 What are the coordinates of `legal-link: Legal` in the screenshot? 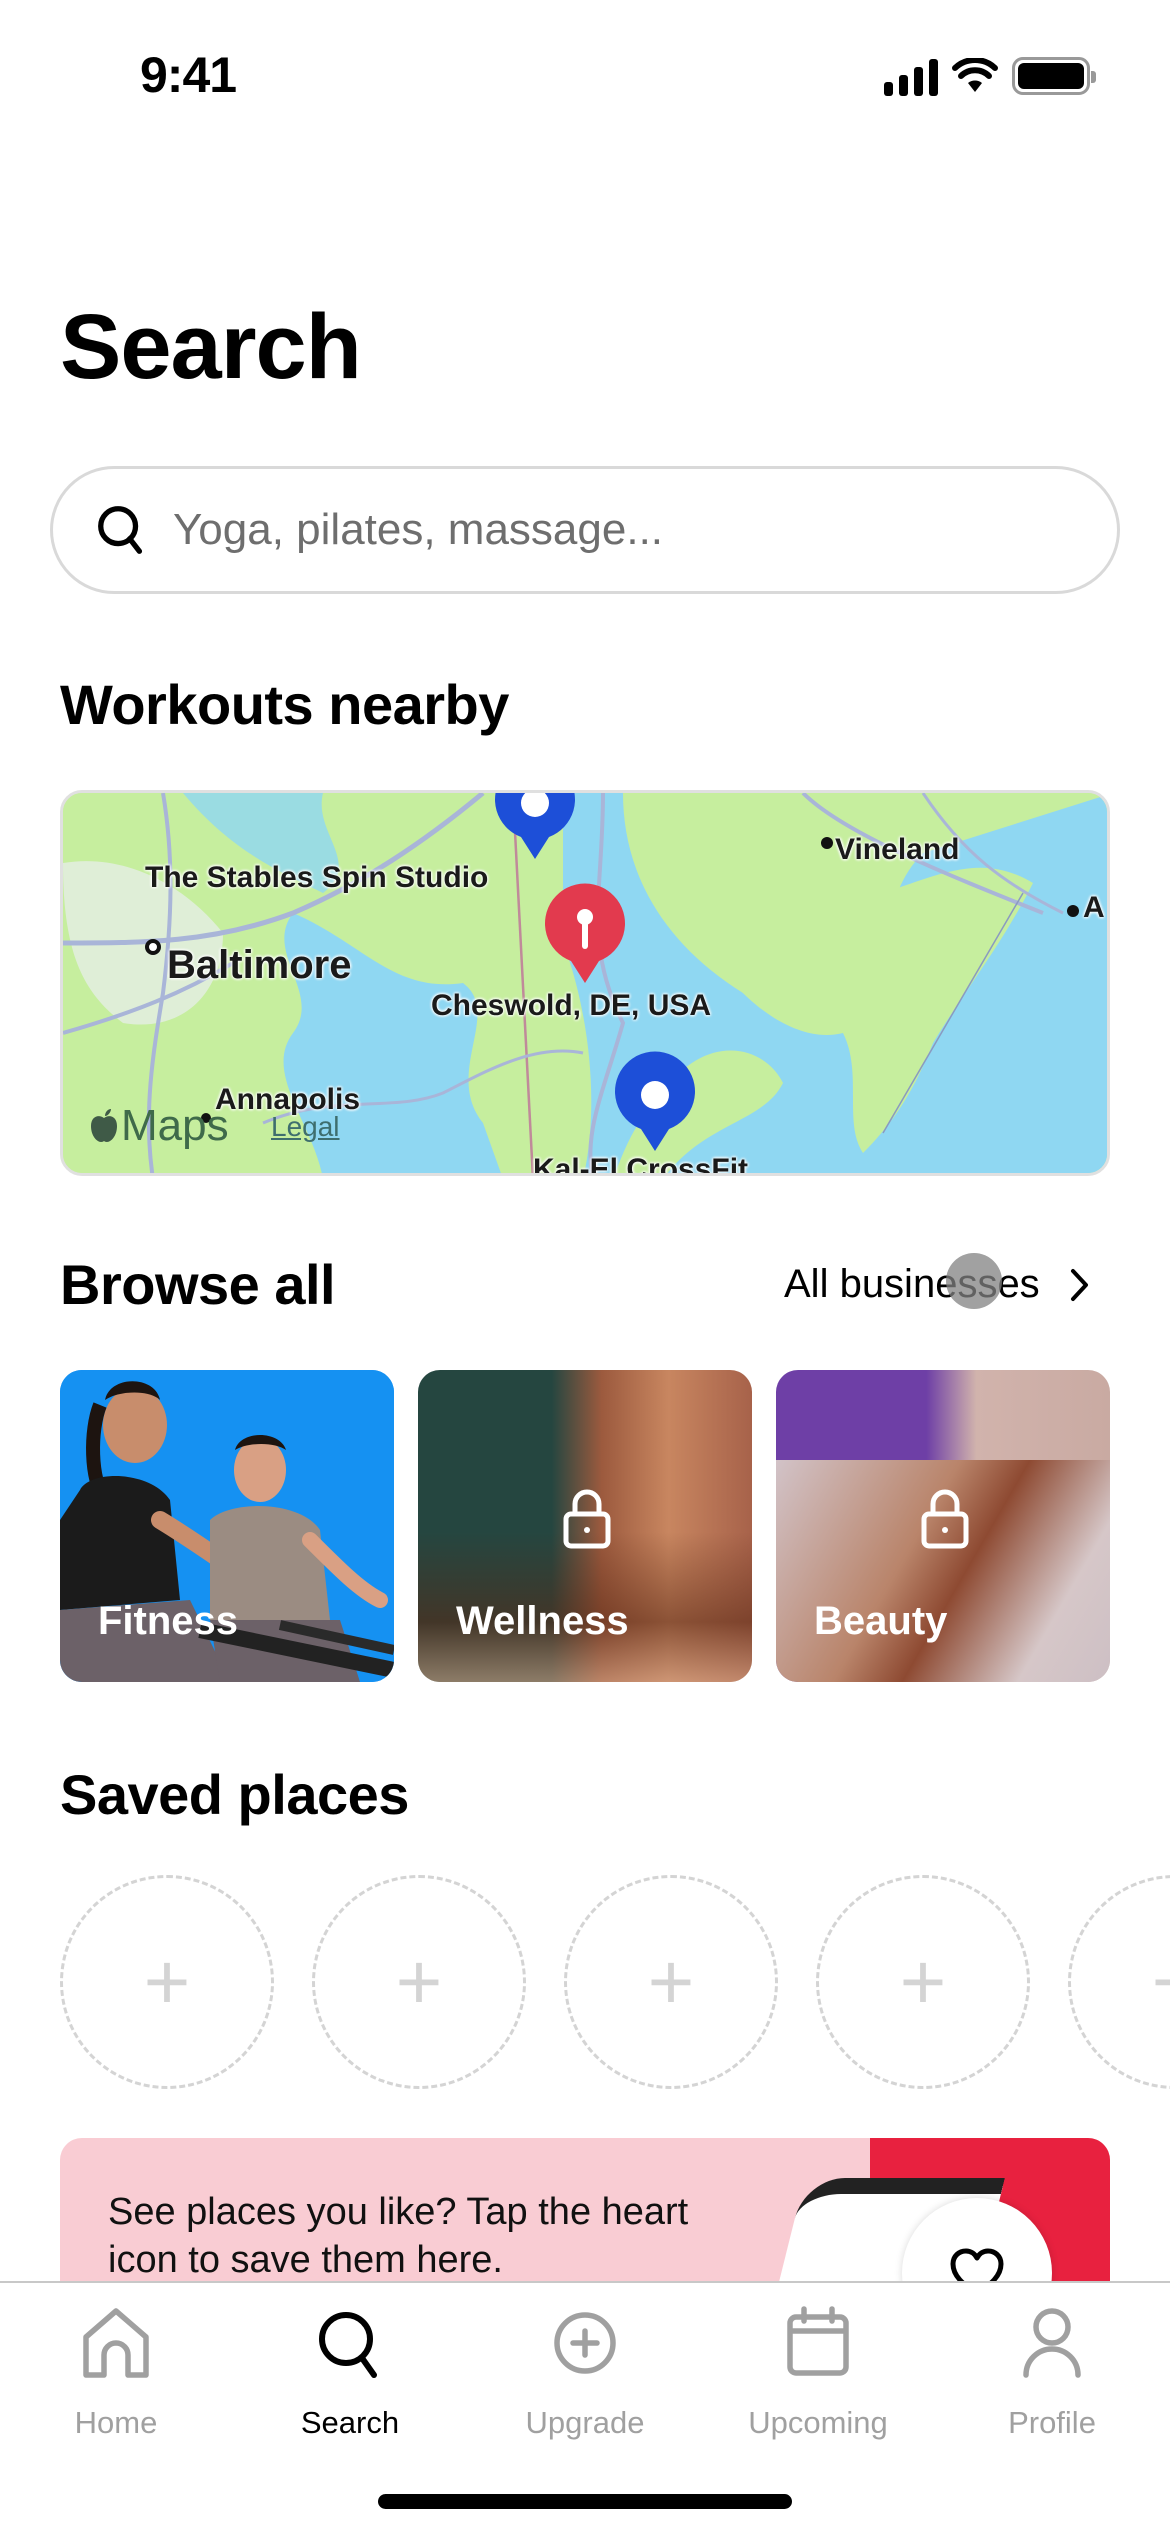 It's located at (305, 1127).